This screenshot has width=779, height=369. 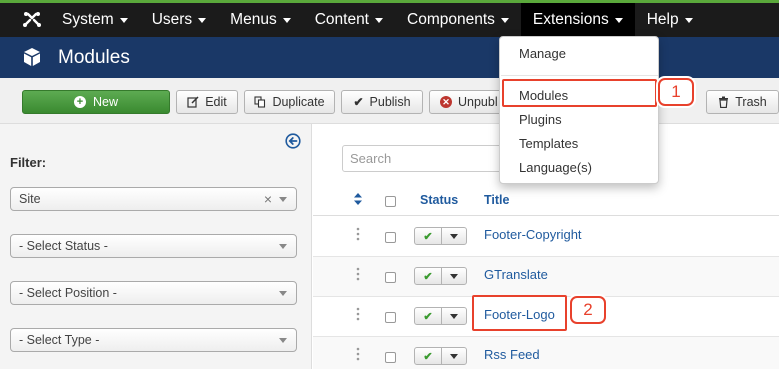 I want to click on page-header: Modules, so click(x=389, y=57).